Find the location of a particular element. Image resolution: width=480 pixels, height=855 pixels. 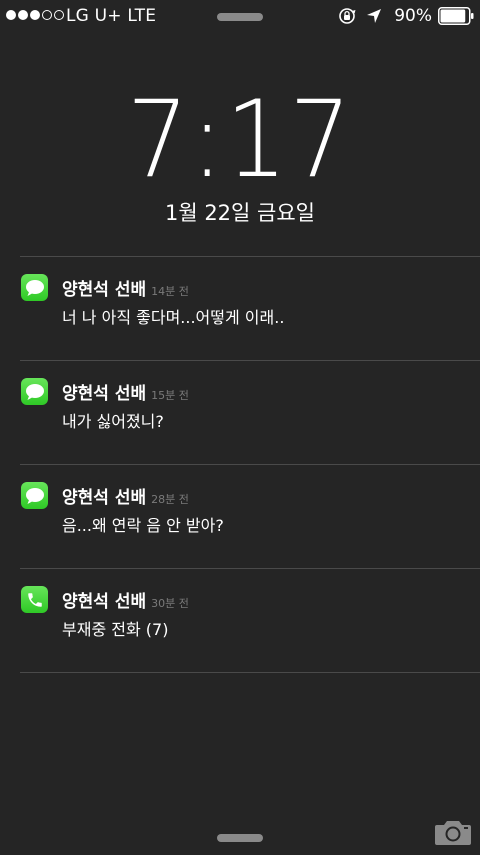

notification-header: 양현석 선배 30분 전 is located at coordinates (125, 599).